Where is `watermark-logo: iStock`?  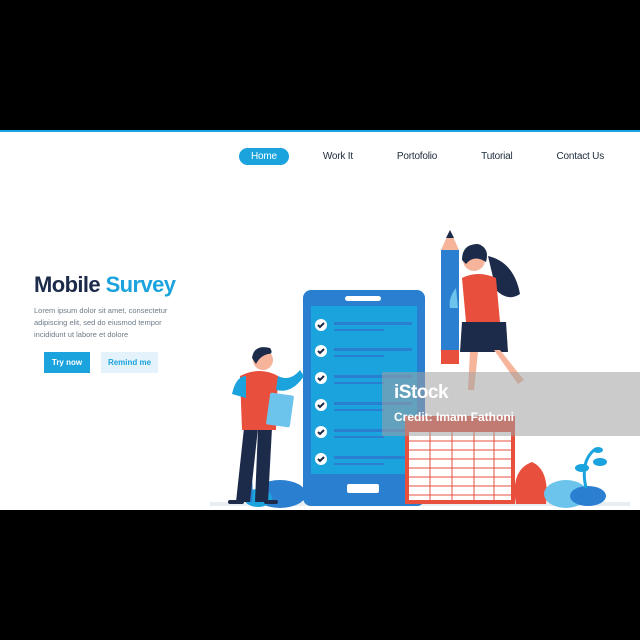 watermark-logo: iStock is located at coordinates (421, 392).